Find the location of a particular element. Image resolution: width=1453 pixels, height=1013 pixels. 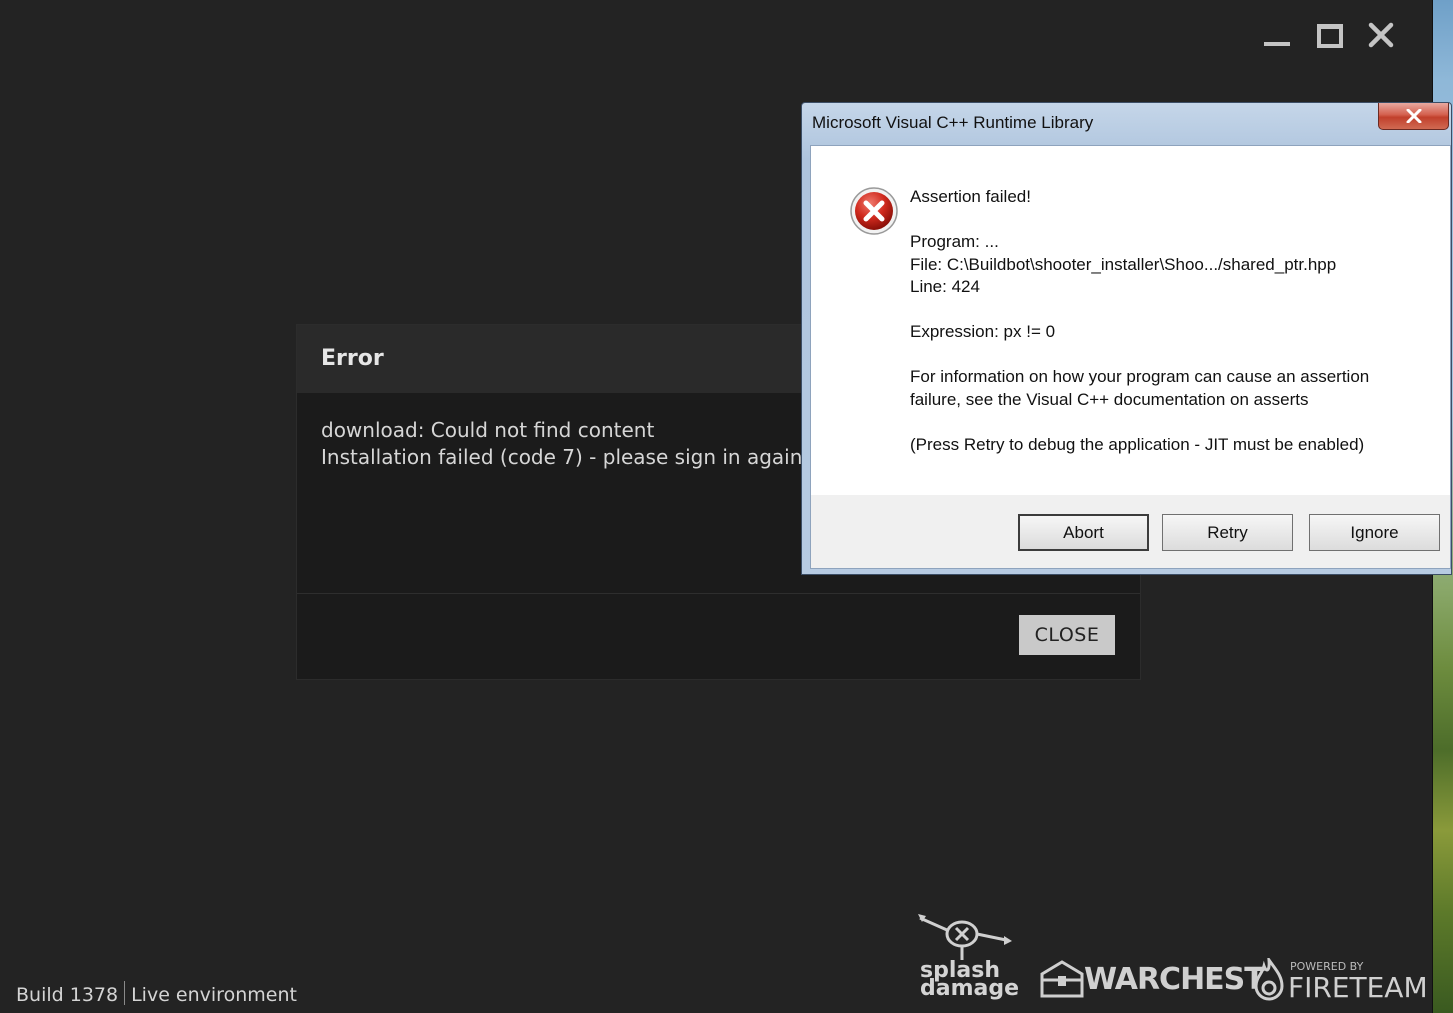

retry-button: Retry is located at coordinates (1227, 532).